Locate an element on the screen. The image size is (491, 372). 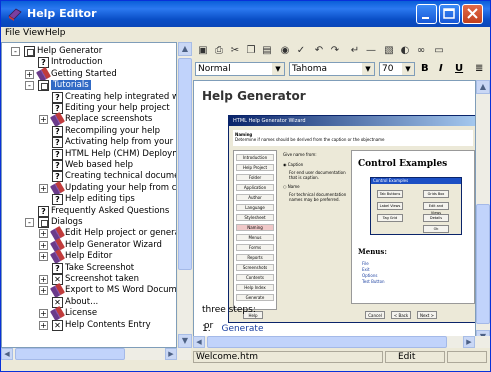
wizard-nav-item: Naming is located at coordinates (255, 227).